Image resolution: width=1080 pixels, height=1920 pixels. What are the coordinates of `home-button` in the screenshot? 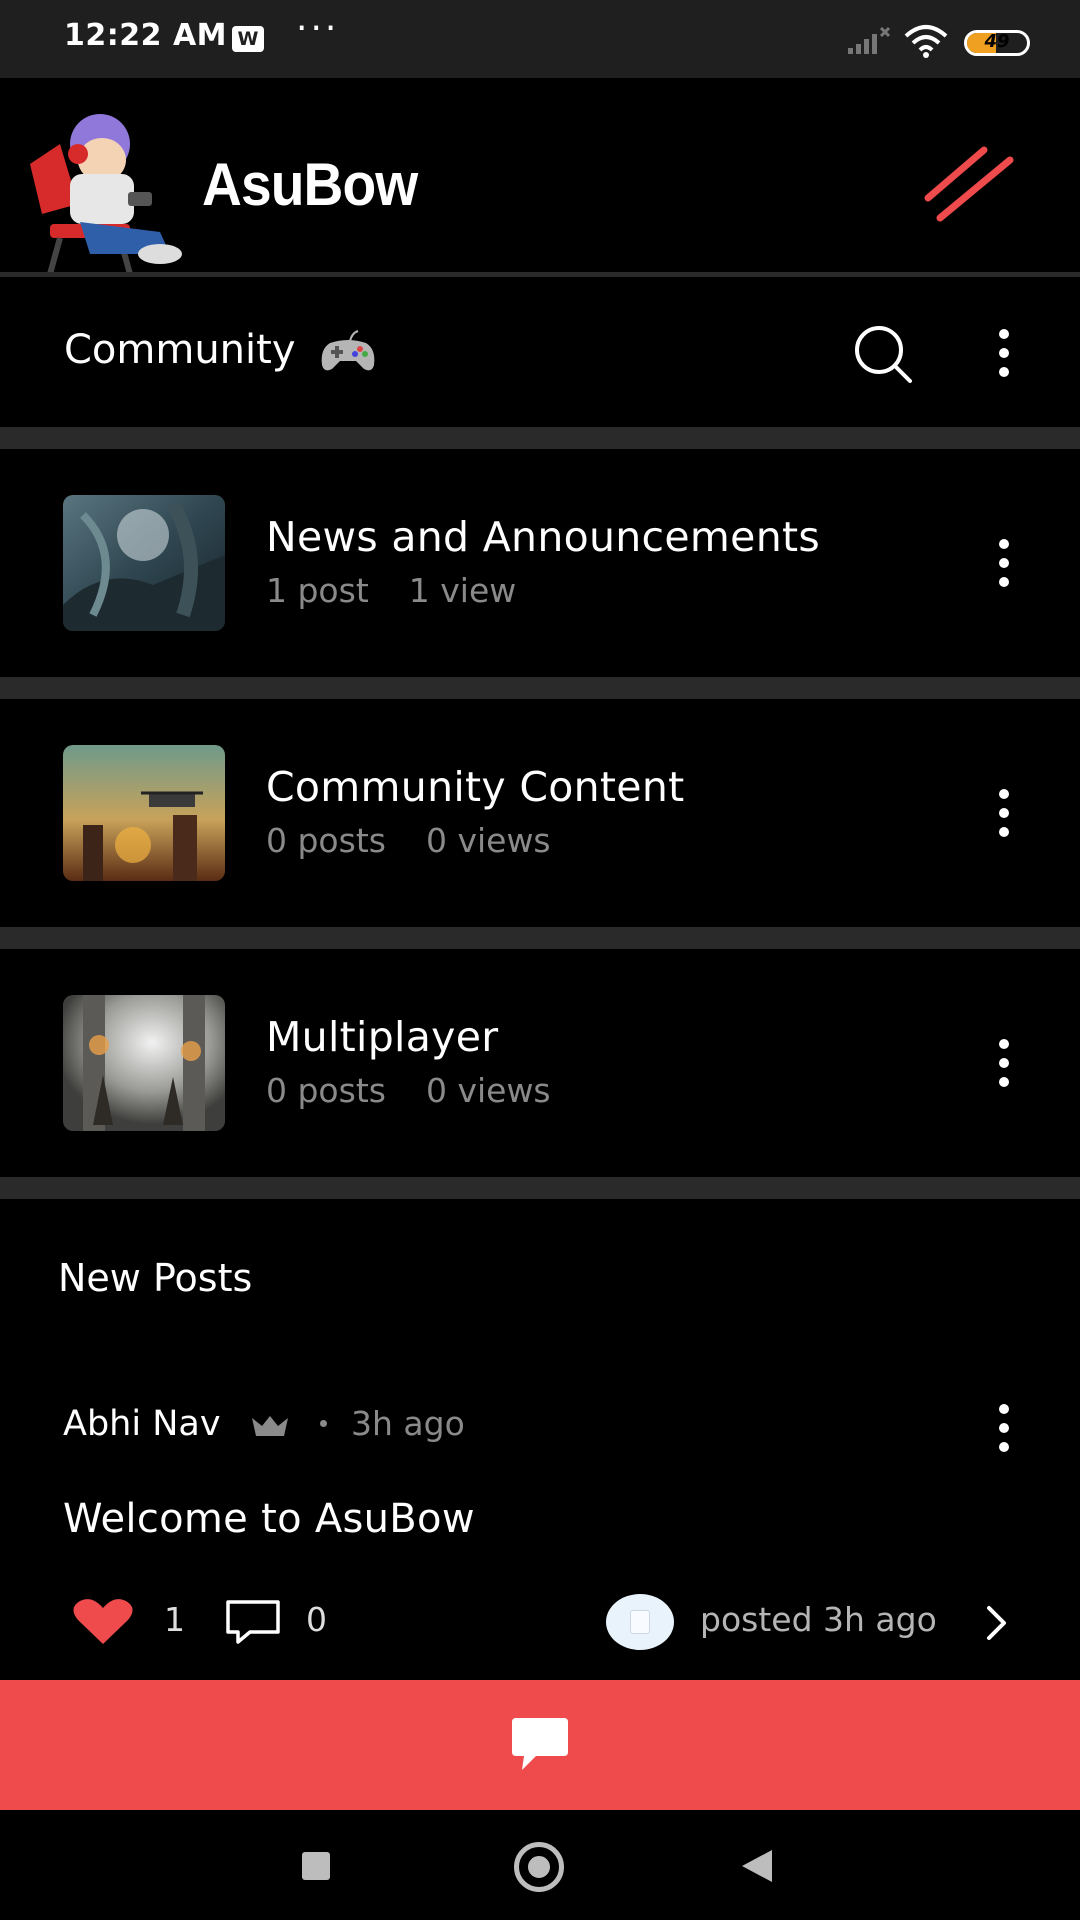 It's located at (539, 1867).